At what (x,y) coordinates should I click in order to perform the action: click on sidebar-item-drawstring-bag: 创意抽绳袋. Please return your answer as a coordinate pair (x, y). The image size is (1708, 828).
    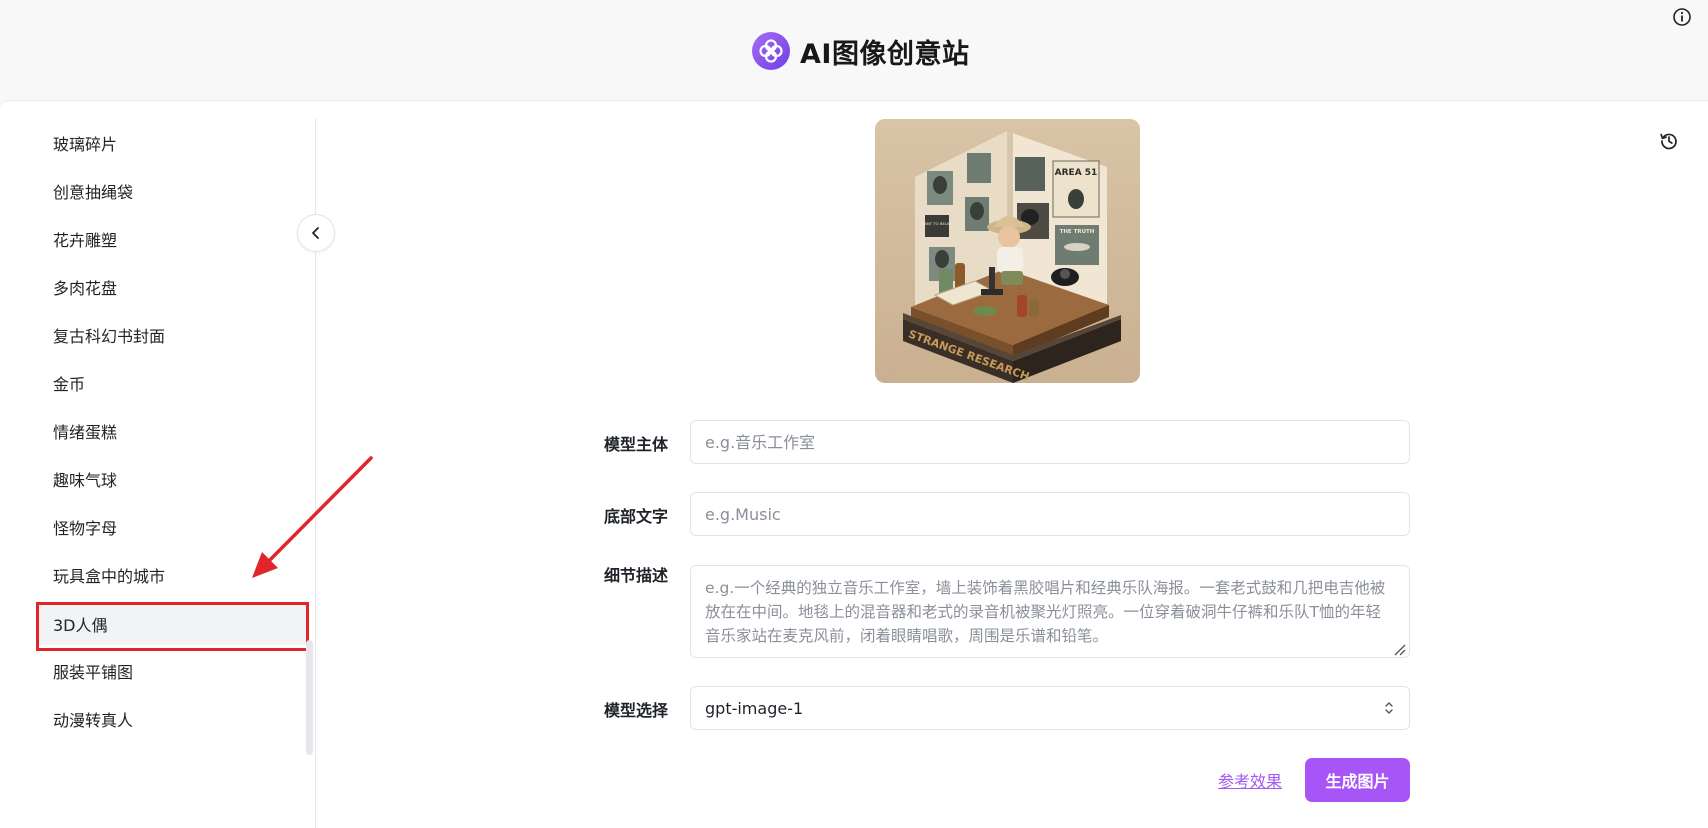
    Looking at the image, I should click on (172, 191).